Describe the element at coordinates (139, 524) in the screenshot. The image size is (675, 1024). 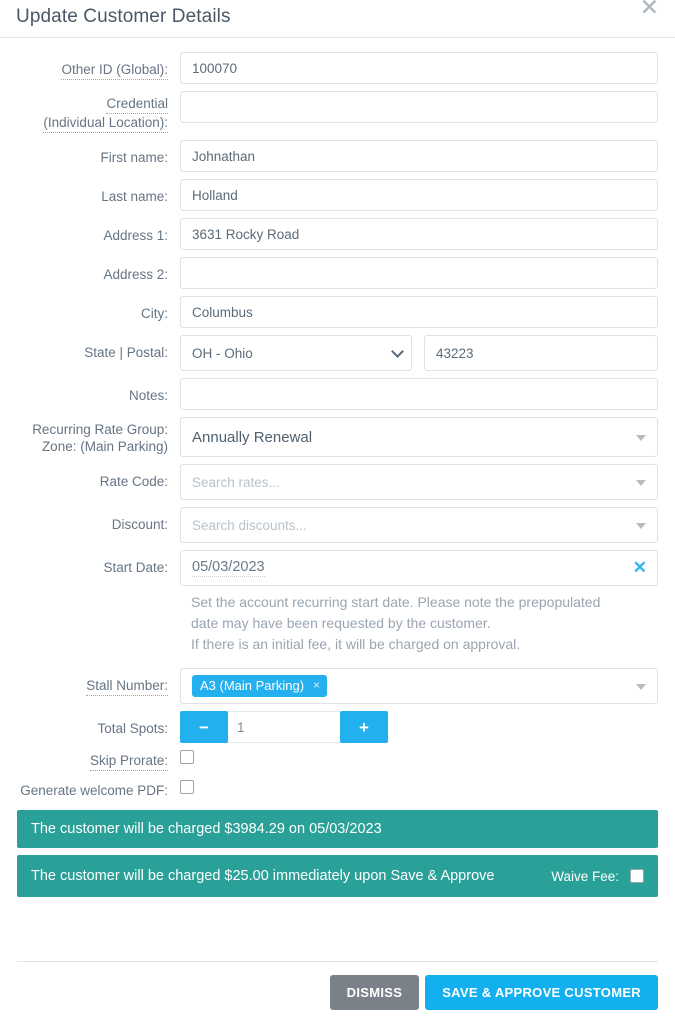
I see `discount-label: Discount:` at that location.